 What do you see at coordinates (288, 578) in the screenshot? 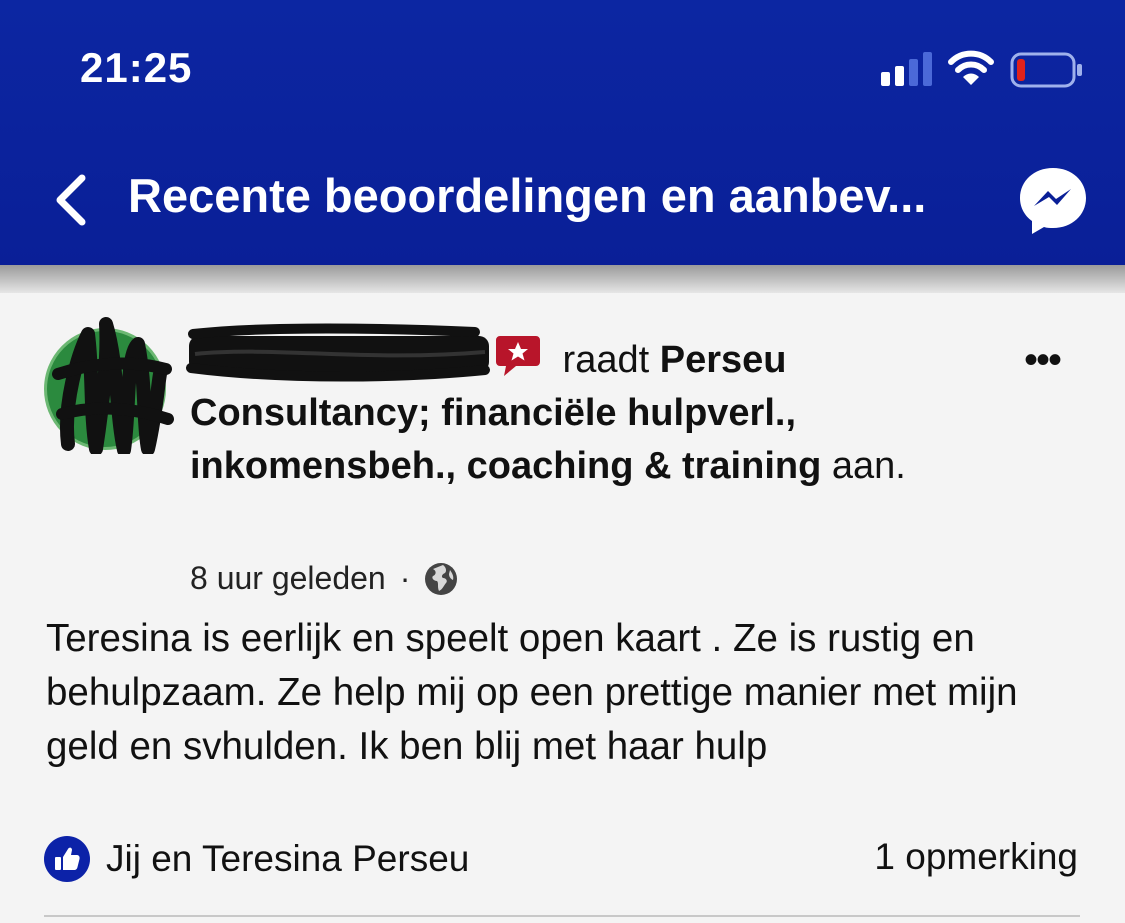
I see `post-time: 8 uur geleden` at bounding box center [288, 578].